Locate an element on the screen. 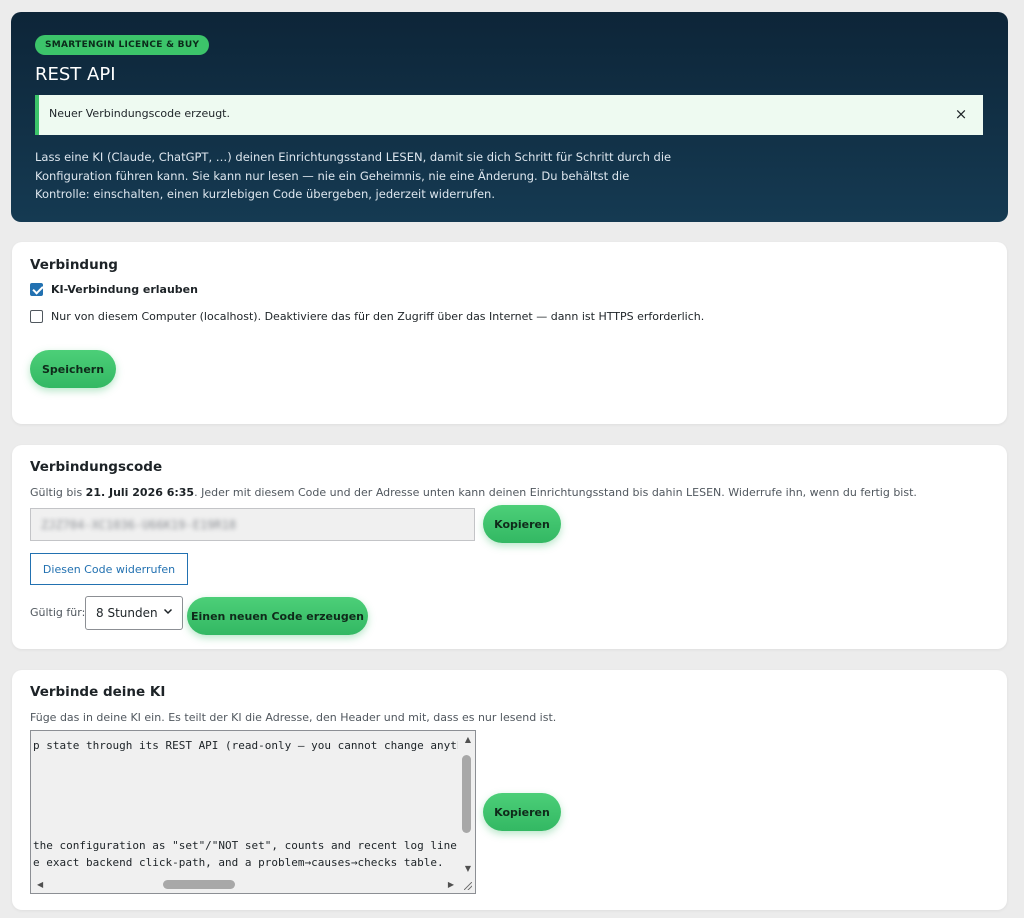 The image size is (1024, 918). notice-text: Neuer Verbindungscode erzeugt. is located at coordinates (139, 113).